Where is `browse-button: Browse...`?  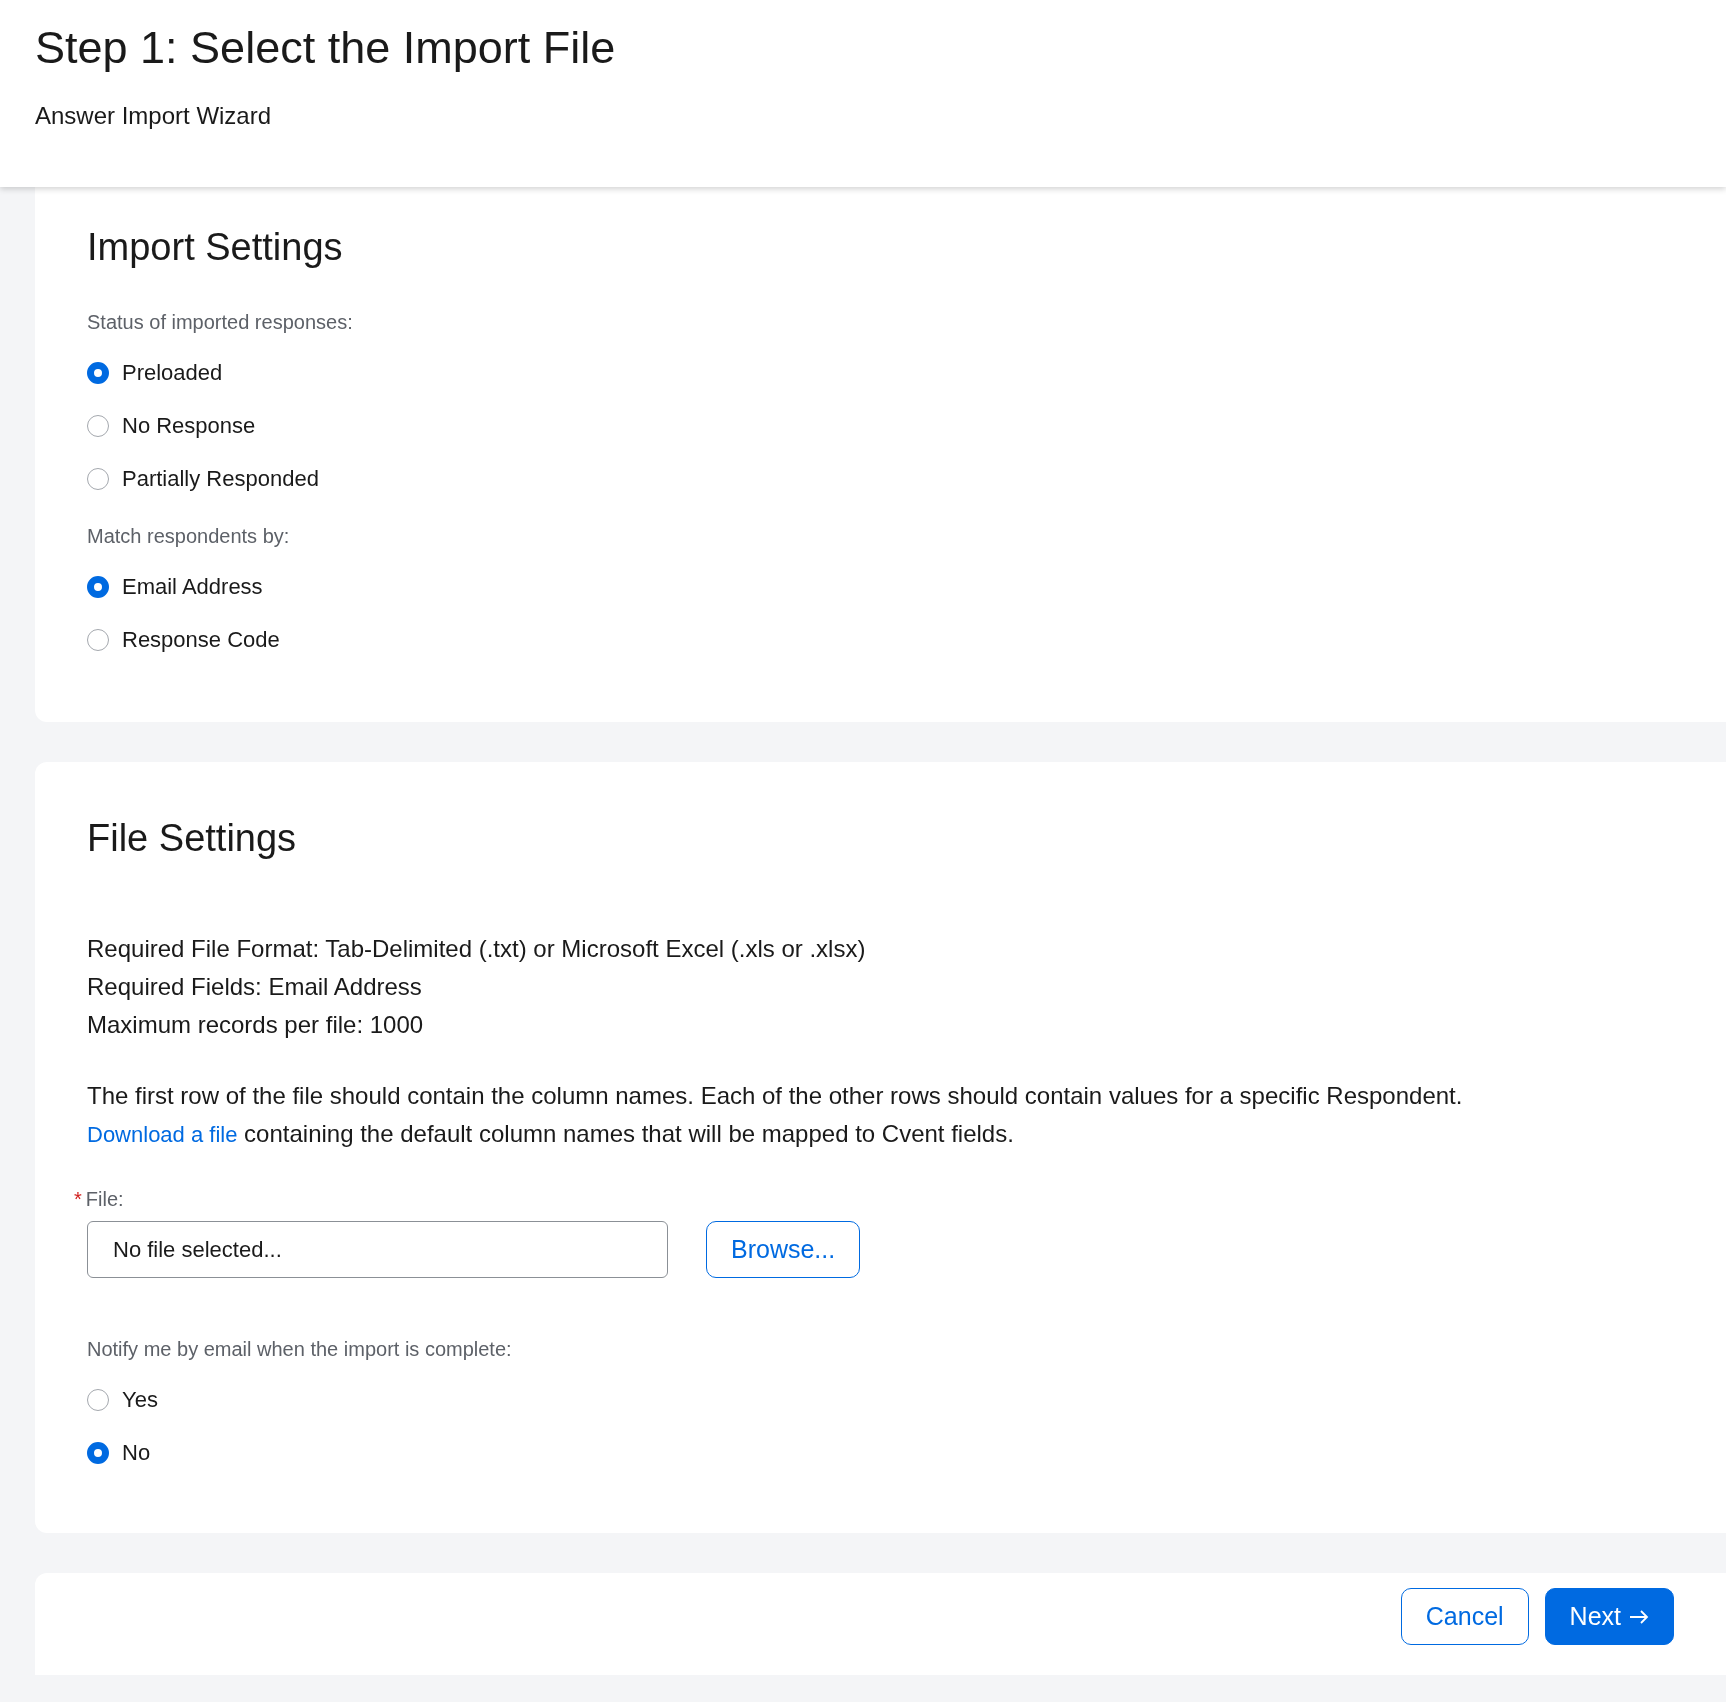 browse-button: Browse... is located at coordinates (783, 1249).